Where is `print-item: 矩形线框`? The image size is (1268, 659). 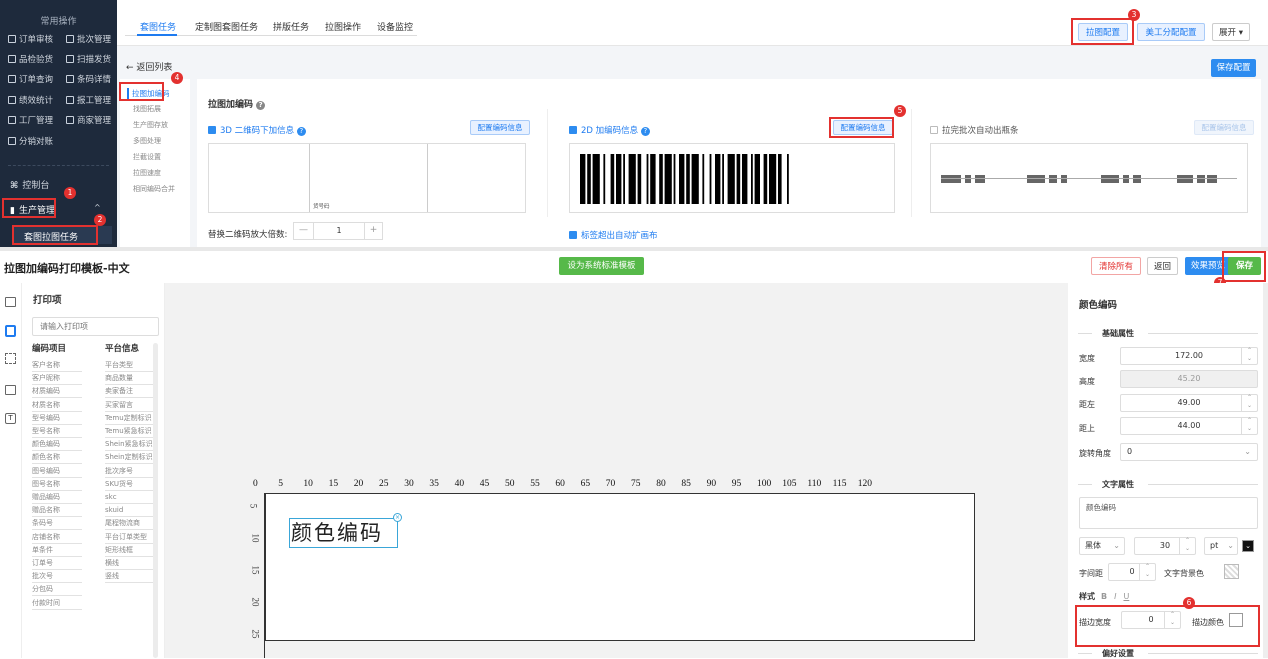 print-item: 矩形线框 is located at coordinates (130, 550).